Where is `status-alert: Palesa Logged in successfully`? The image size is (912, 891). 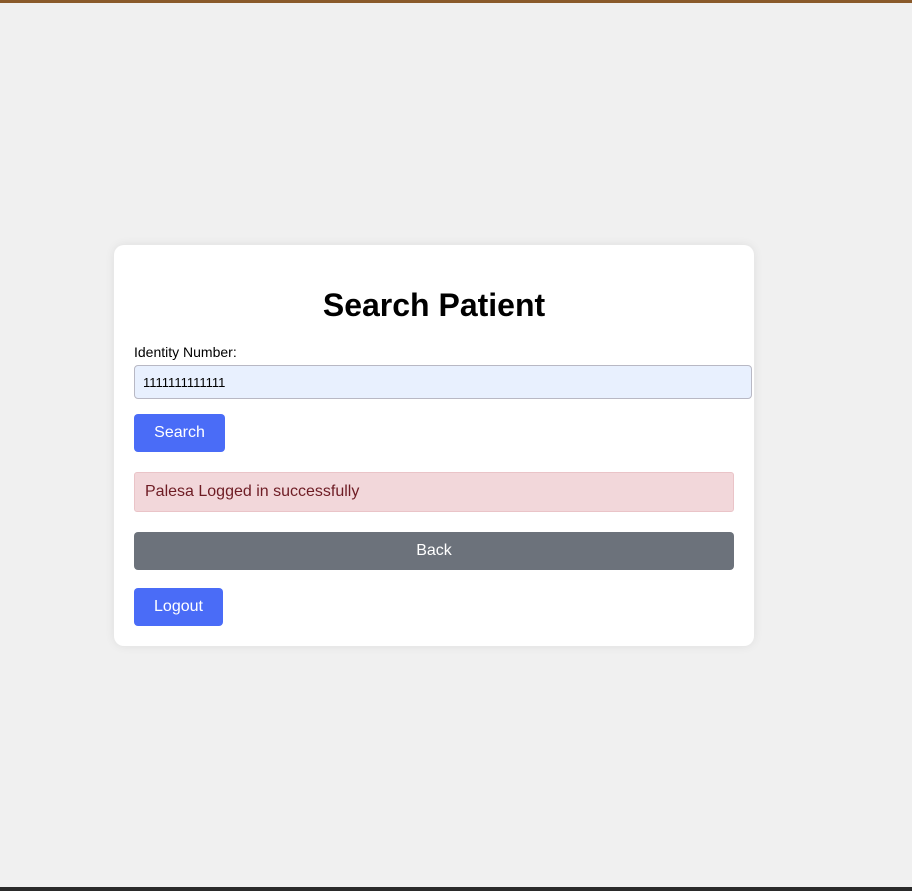
status-alert: Palesa Logged in successfully is located at coordinates (434, 492).